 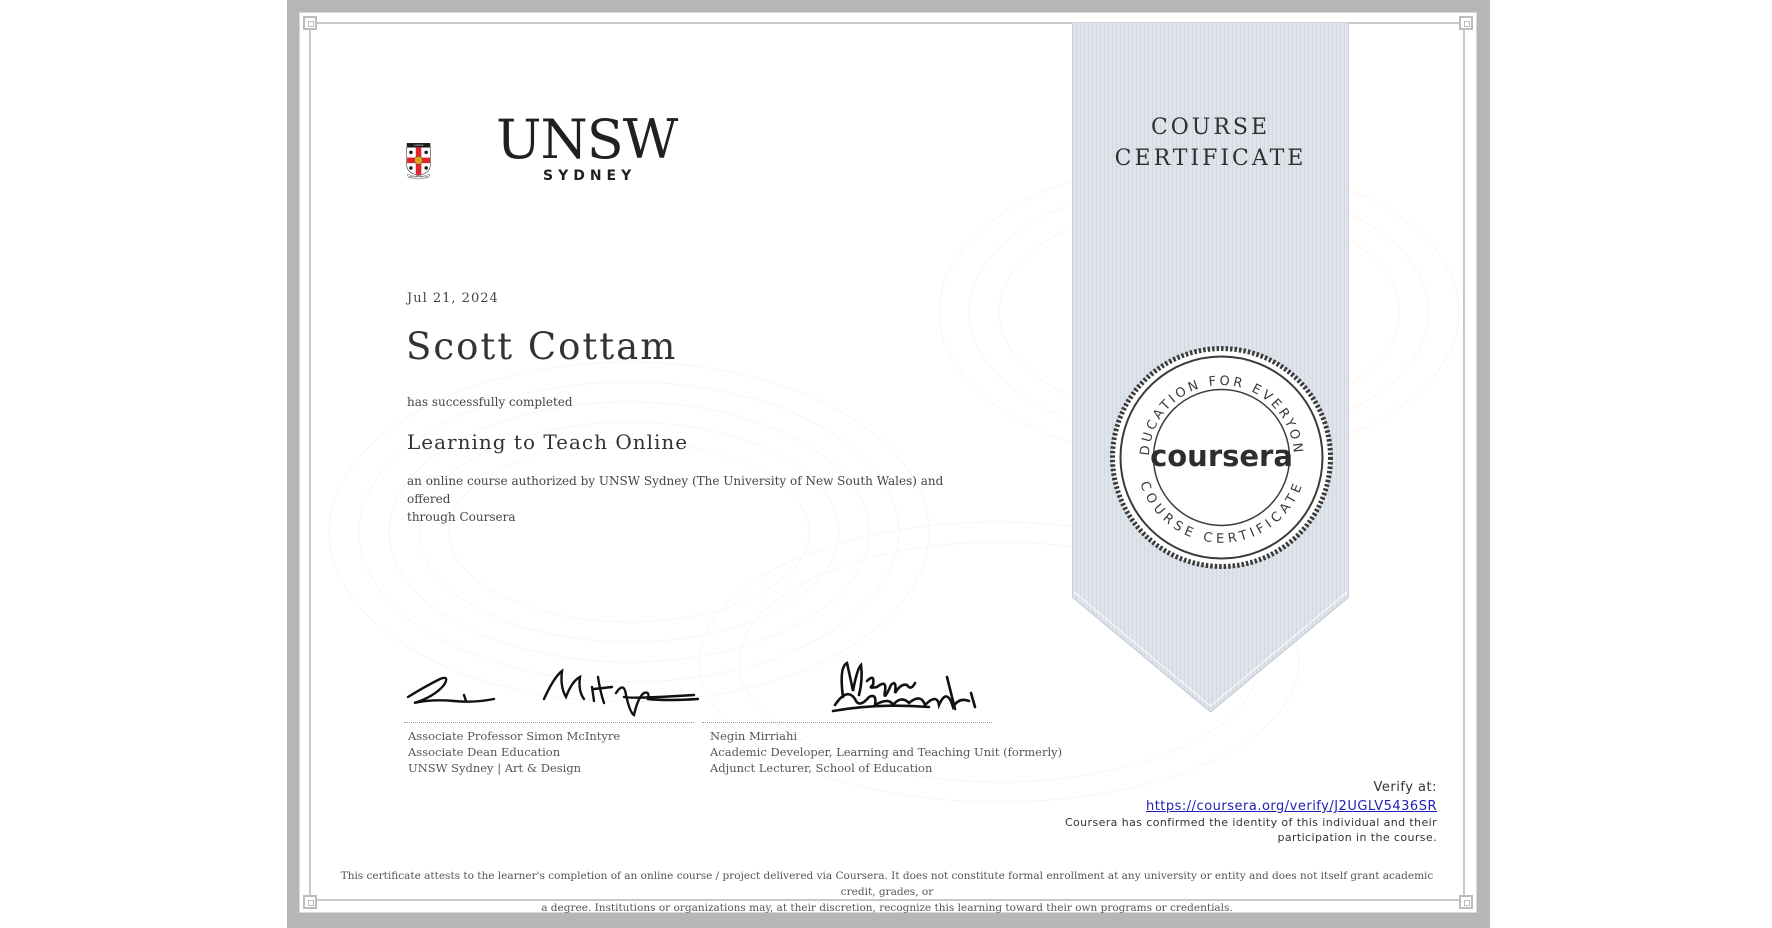 I want to click on identity-confirmation-line2: participation in the course., so click(x=1357, y=837).